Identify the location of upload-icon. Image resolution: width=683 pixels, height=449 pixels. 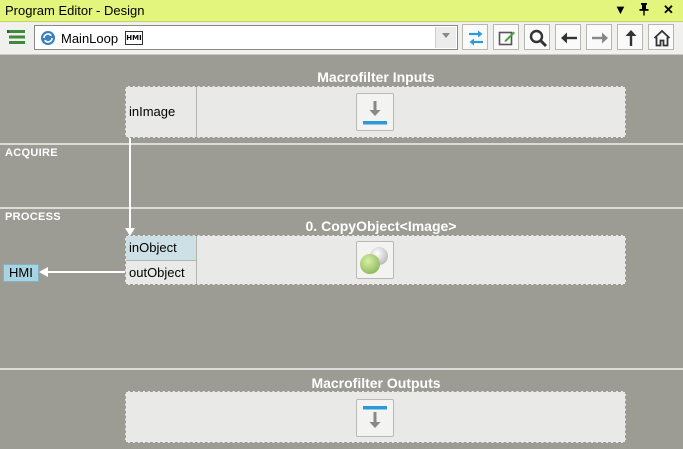
(375, 417).